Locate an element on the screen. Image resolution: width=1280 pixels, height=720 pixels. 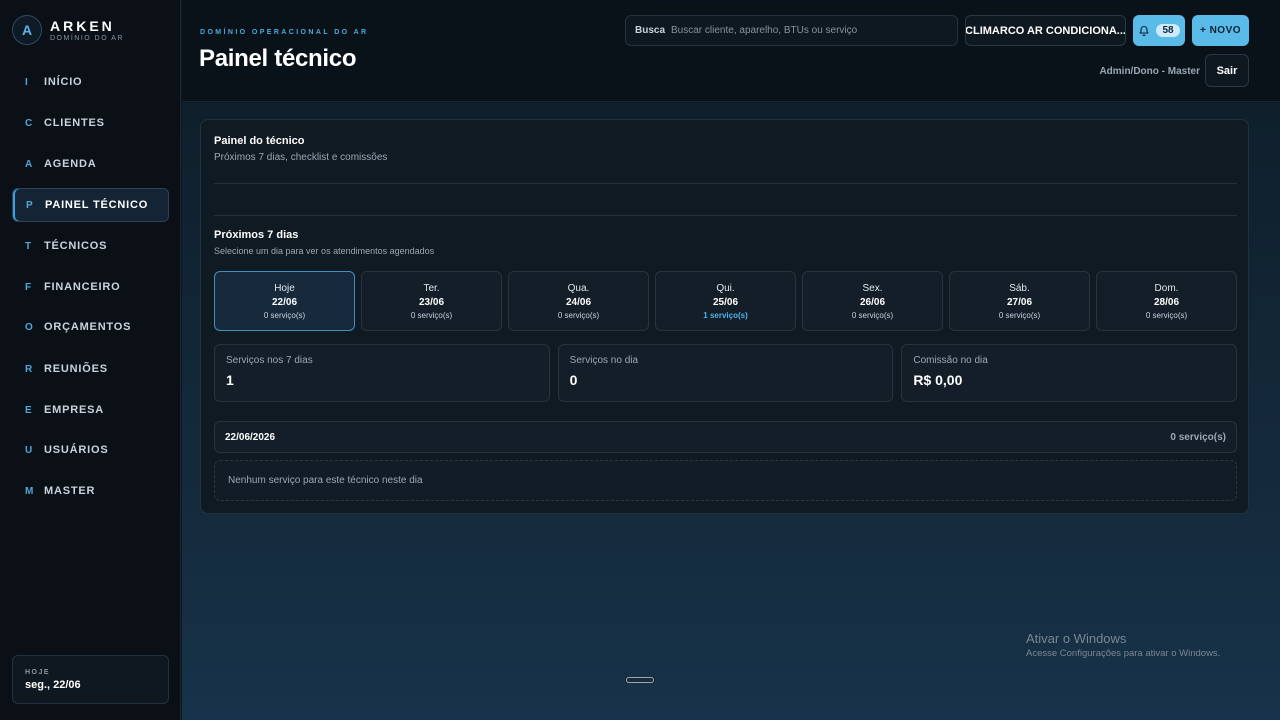
stat-label: Serviços nos 7 dias is located at coordinates (269, 360).